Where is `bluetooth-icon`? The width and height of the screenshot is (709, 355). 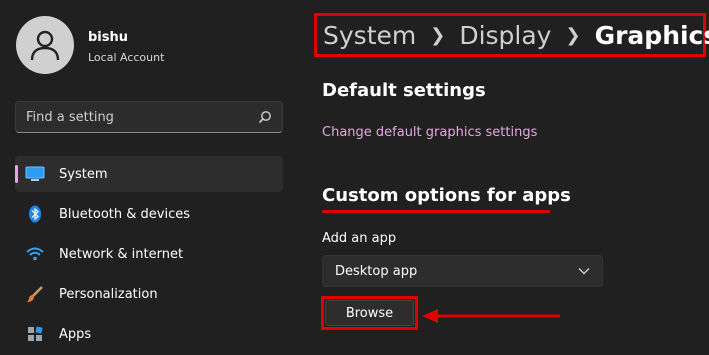 bluetooth-icon is located at coordinates (35, 214).